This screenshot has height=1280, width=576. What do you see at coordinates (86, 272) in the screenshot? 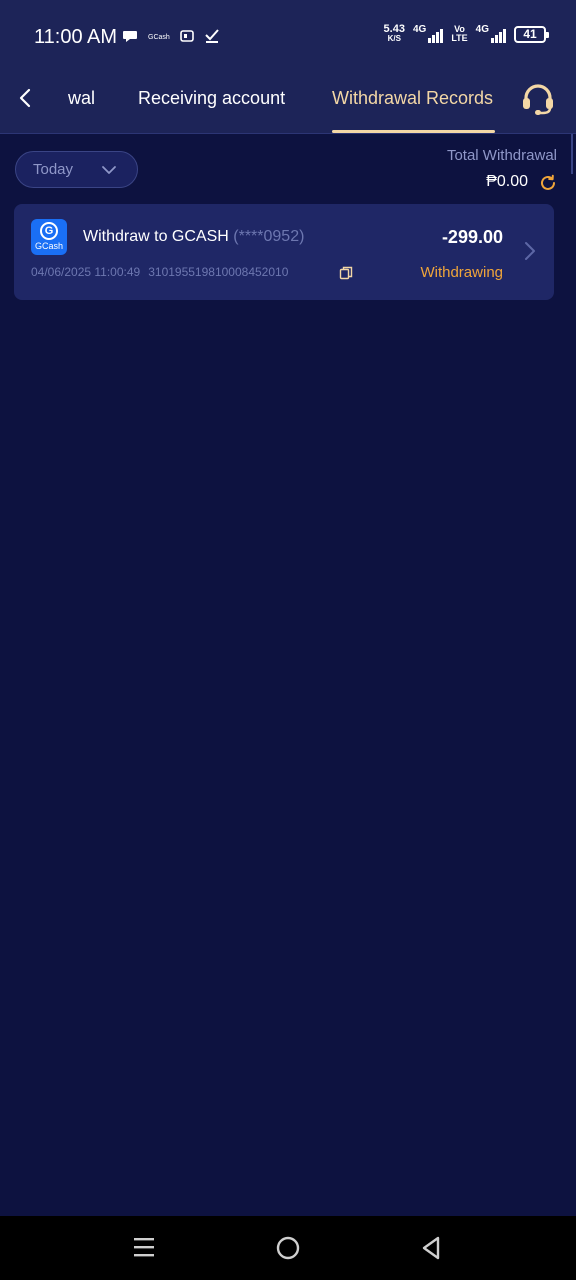
I see `record-datetime: 04/06/2025 11:00:49` at bounding box center [86, 272].